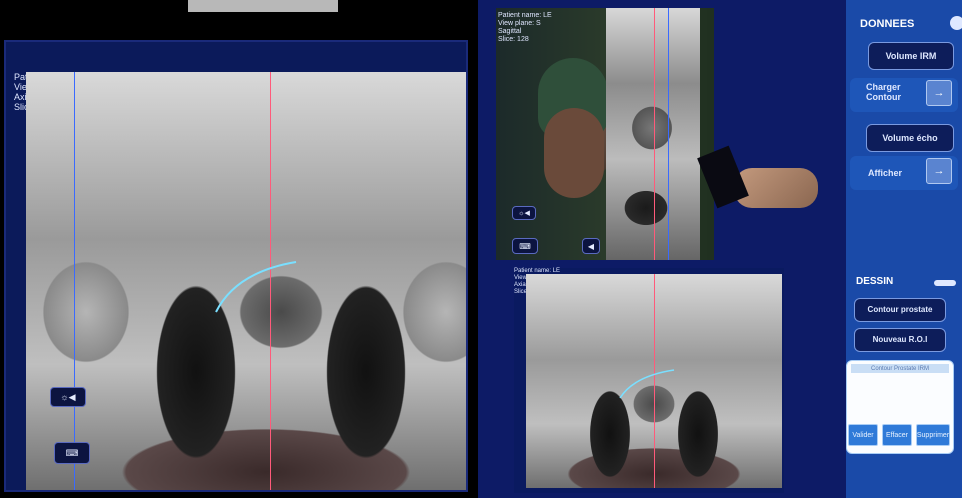 This screenshot has height=498, width=962. I want to click on effacer-button: Effacer, so click(897, 435).